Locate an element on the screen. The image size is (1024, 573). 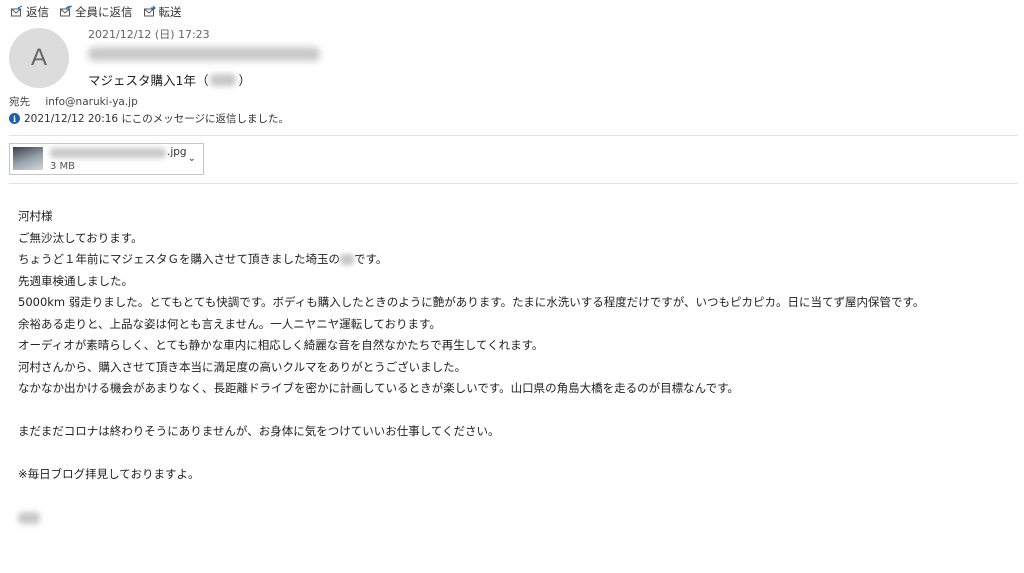
message-subject: マジェスタ購入1年（ ） is located at coordinates (169, 79).